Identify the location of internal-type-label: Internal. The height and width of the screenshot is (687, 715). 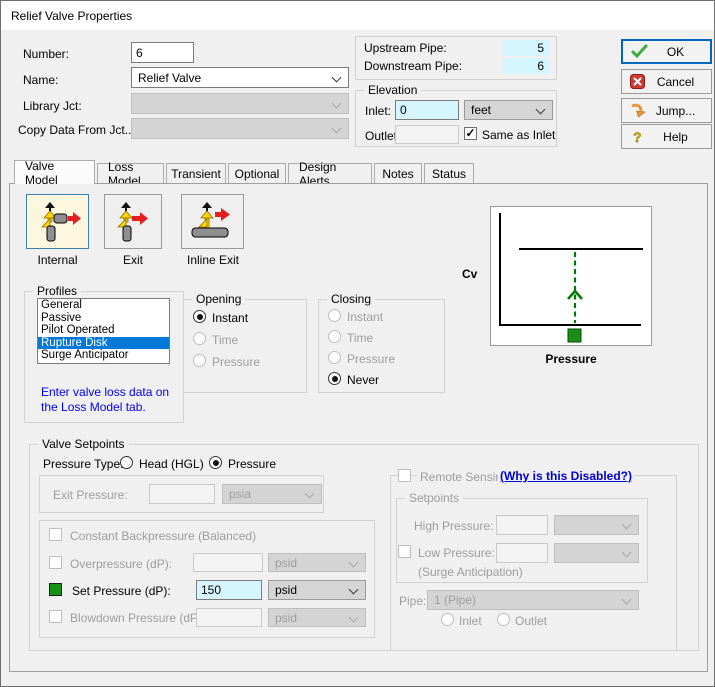
(57, 260).